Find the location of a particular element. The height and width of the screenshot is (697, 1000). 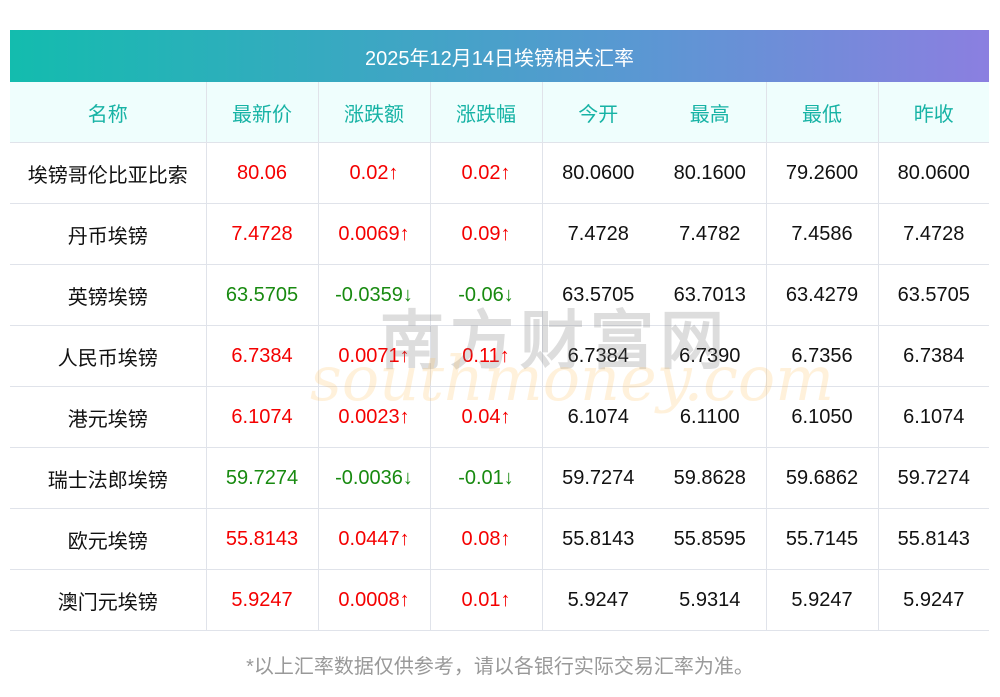

open-price: 6.1074 is located at coordinates (597, 417).